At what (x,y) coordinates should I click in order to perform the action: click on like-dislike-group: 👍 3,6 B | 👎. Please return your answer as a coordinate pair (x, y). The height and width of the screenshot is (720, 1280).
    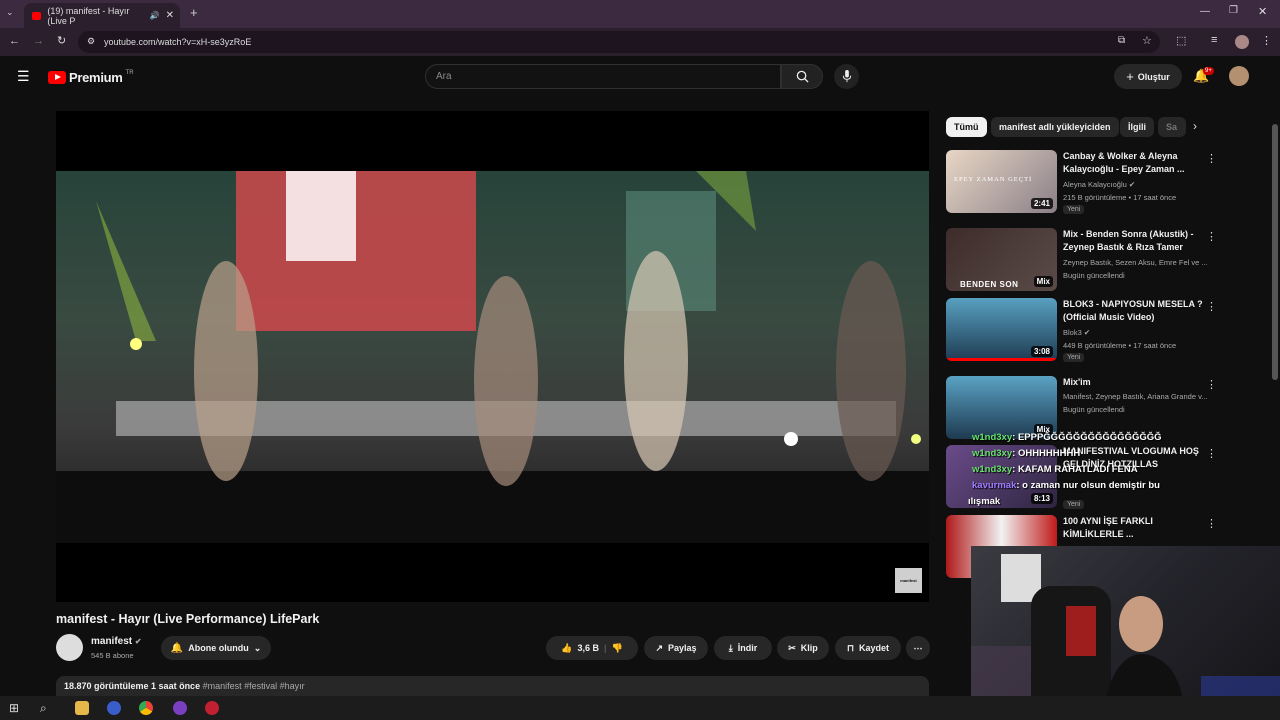
    Looking at the image, I should click on (592, 648).